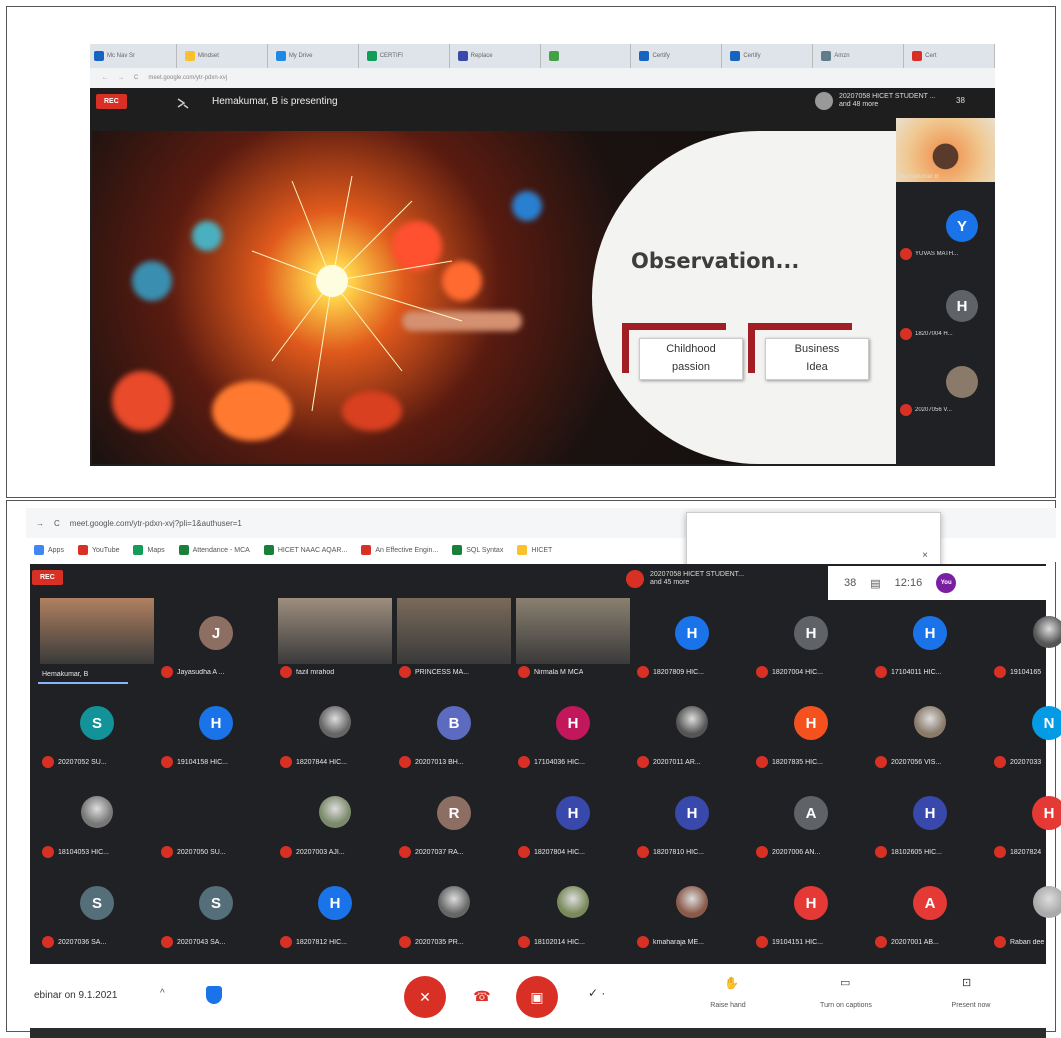 The image size is (1061, 1038). I want to click on bookmark-item: Attendance - MCA, so click(214, 550).